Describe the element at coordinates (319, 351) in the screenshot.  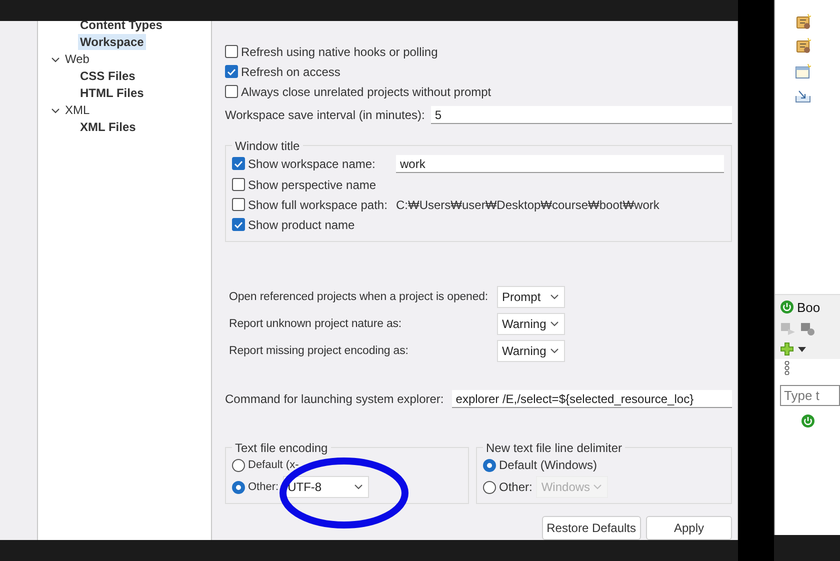
I see `field-label: Report missing project encoding as:` at that location.